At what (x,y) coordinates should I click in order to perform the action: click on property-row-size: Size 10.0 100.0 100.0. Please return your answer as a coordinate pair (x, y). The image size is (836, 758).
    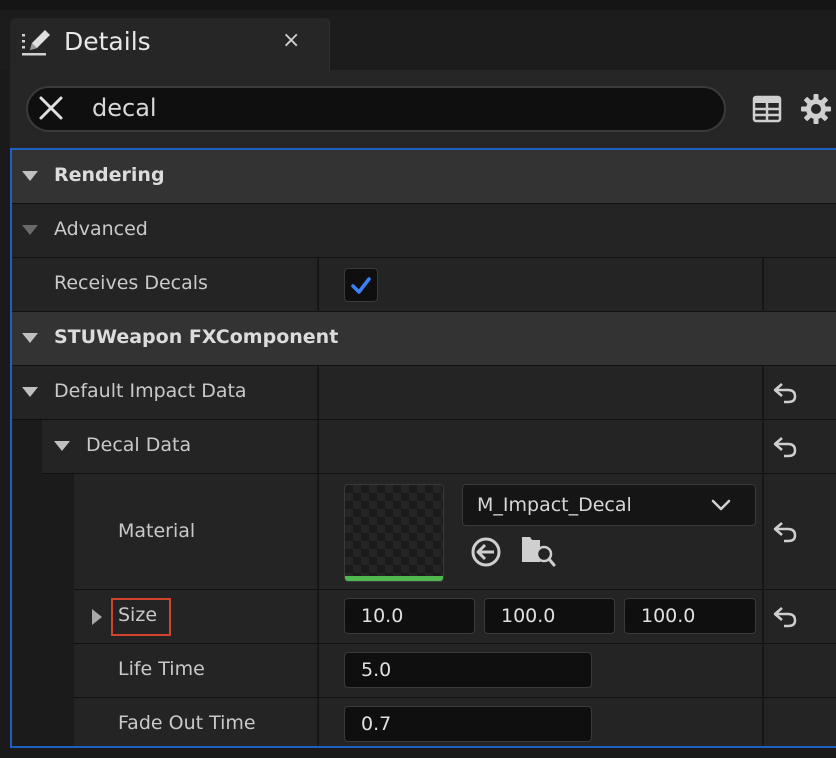
    Looking at the image, I should click on (424, 617).